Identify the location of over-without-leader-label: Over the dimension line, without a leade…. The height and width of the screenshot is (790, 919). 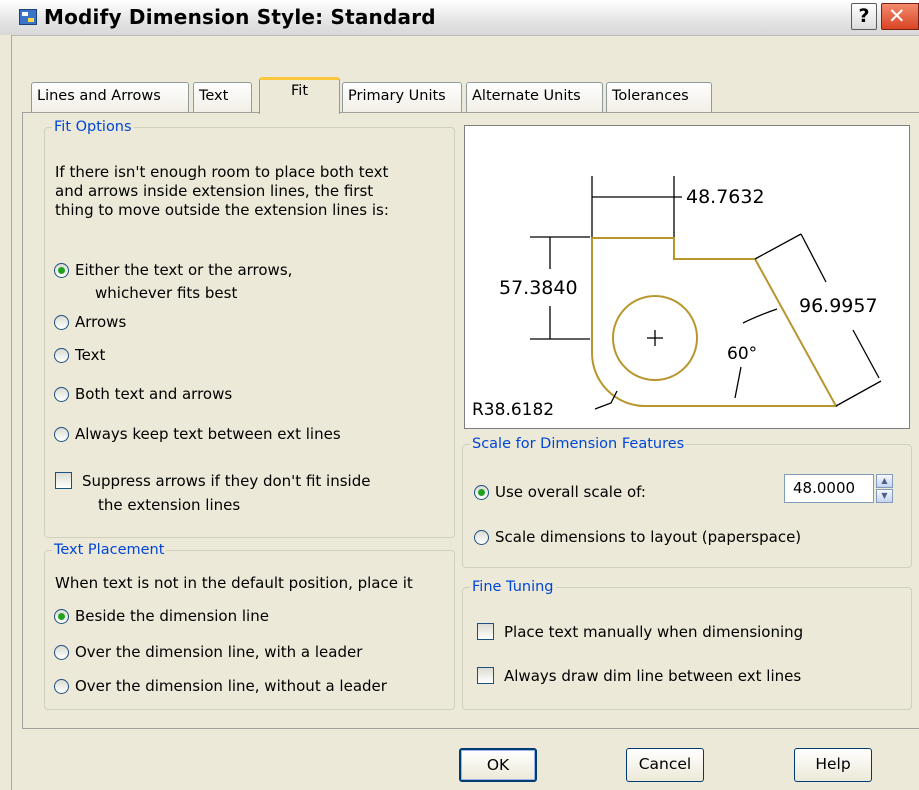
(231, 686).